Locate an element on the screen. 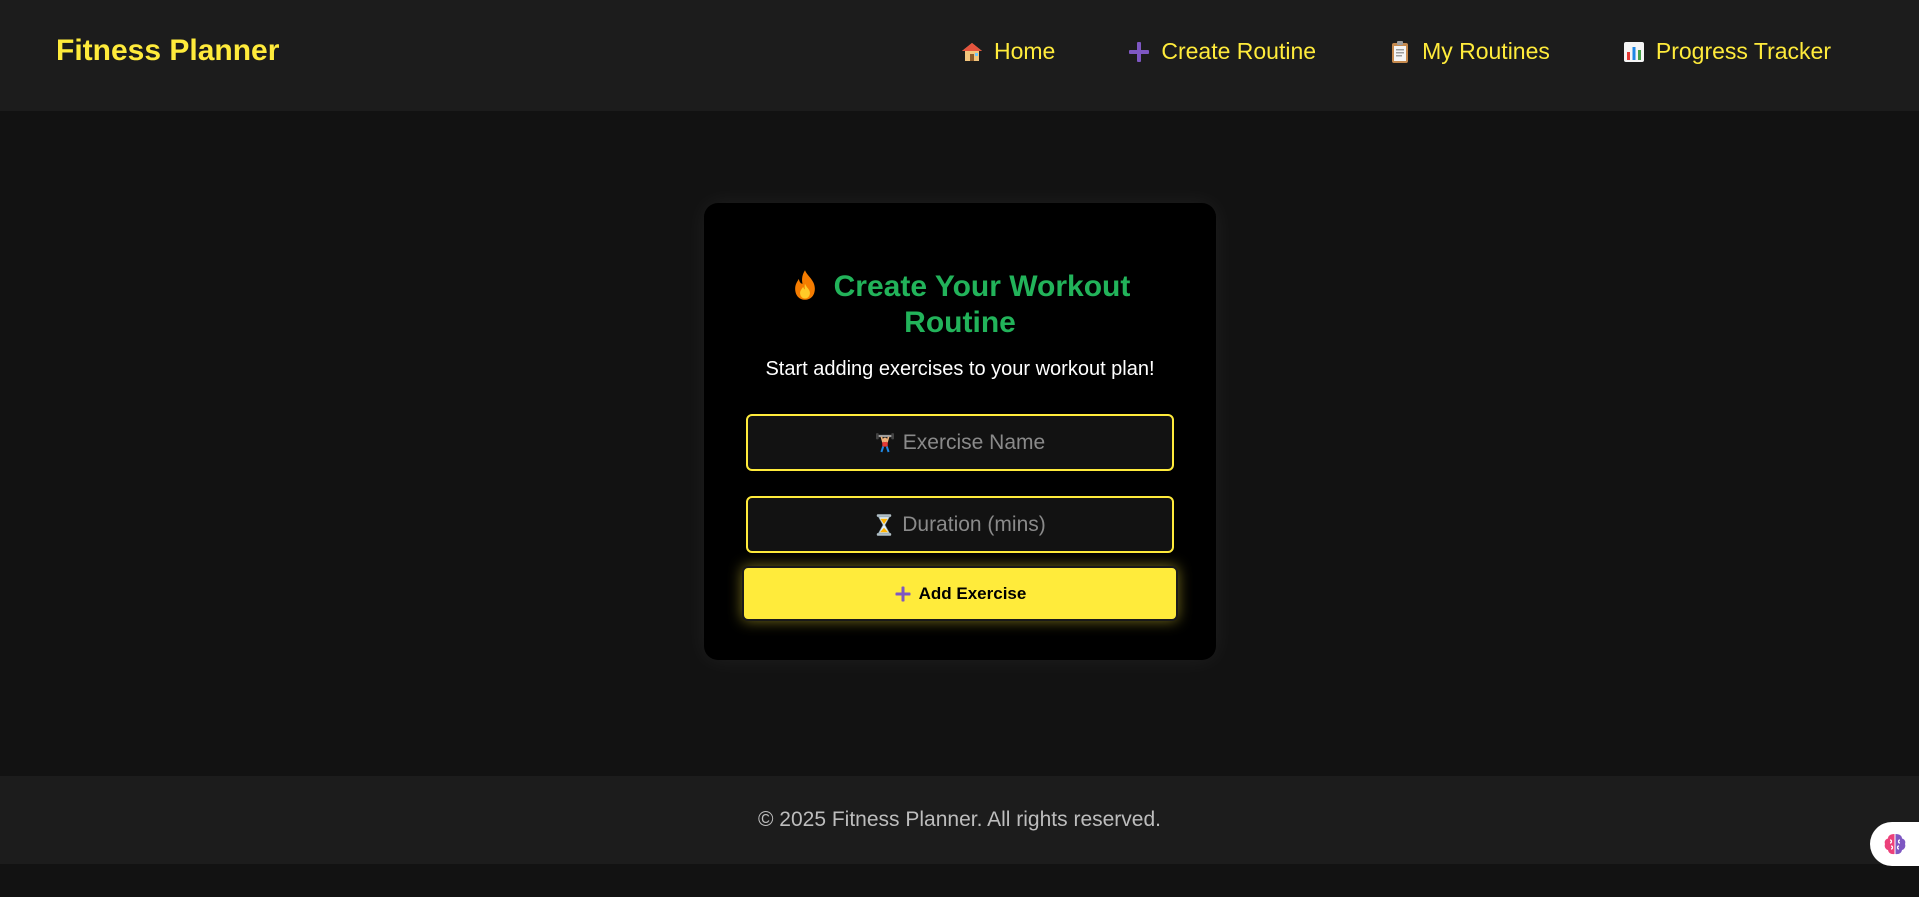 The image size is (1919, 897). clipboard-icon is located at coordinates (1400, 52).